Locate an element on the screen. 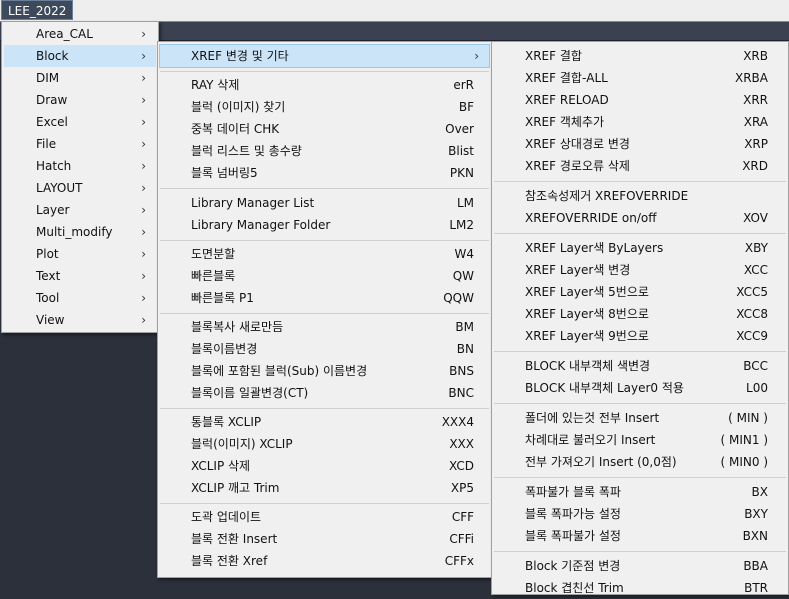 This screenshot has width=789, height=599. menu-item-xp5: XCLIP 깨고 Trim XP5 is located at coordinates (324, 488).